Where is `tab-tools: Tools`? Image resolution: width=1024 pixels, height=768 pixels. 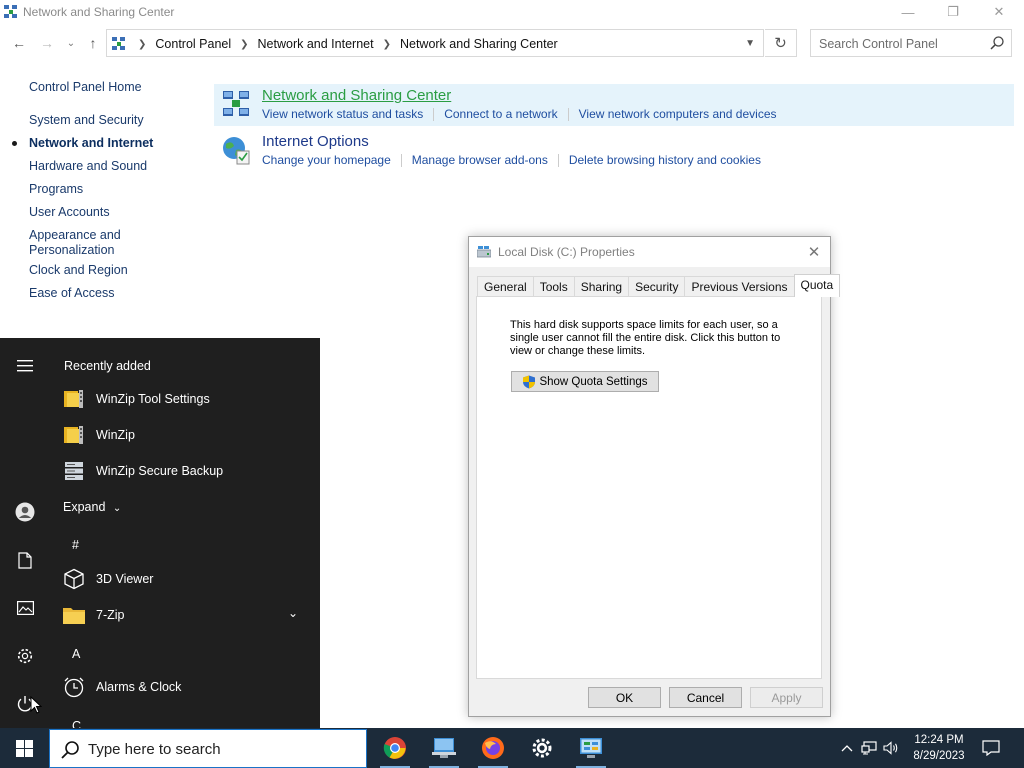
tab-tools: Tools is located at coordinates (553, 286).